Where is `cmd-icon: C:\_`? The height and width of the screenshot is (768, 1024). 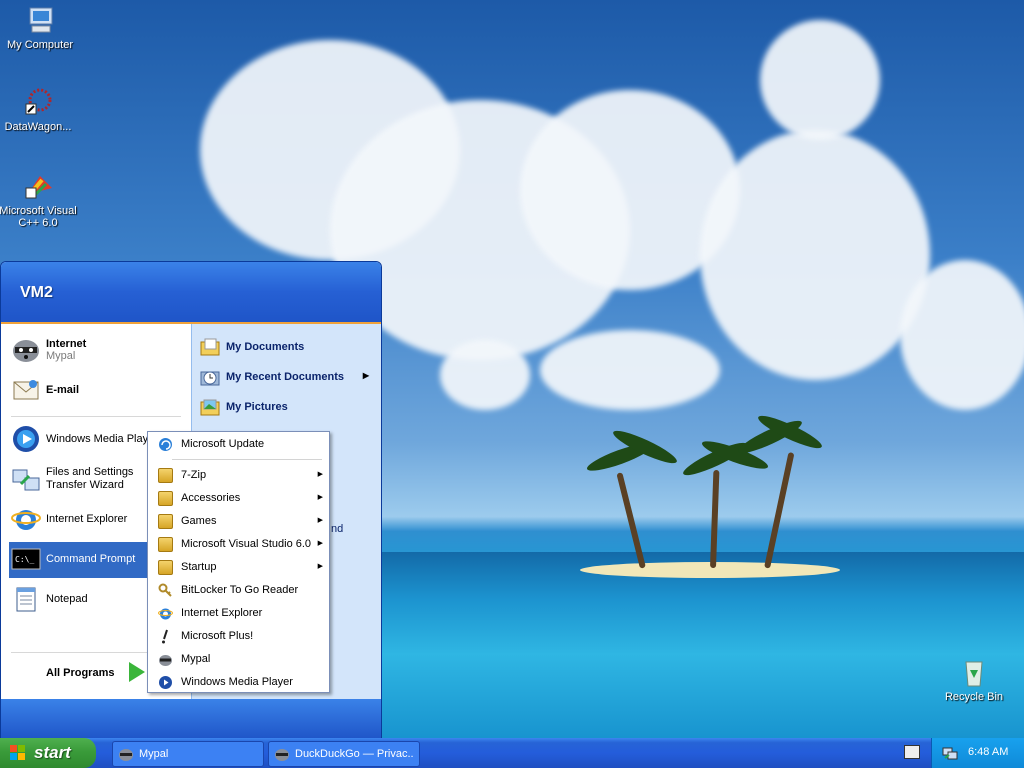
cmd-icon: C:\_ is located at coordinates (26, 559).